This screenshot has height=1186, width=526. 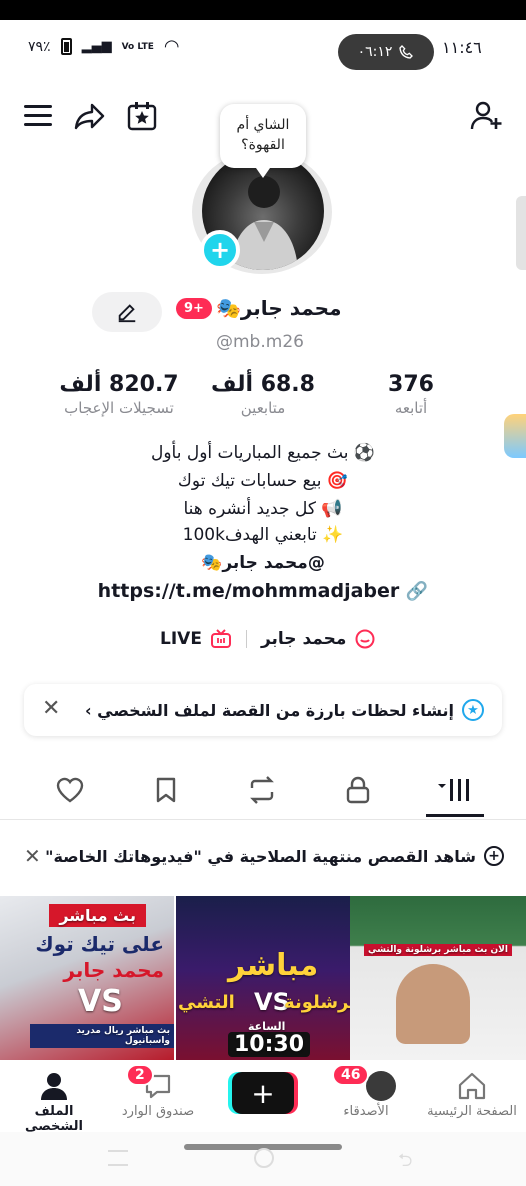 I want to click on stat-value: 820.7 ألف, so click(x=119, y=384).